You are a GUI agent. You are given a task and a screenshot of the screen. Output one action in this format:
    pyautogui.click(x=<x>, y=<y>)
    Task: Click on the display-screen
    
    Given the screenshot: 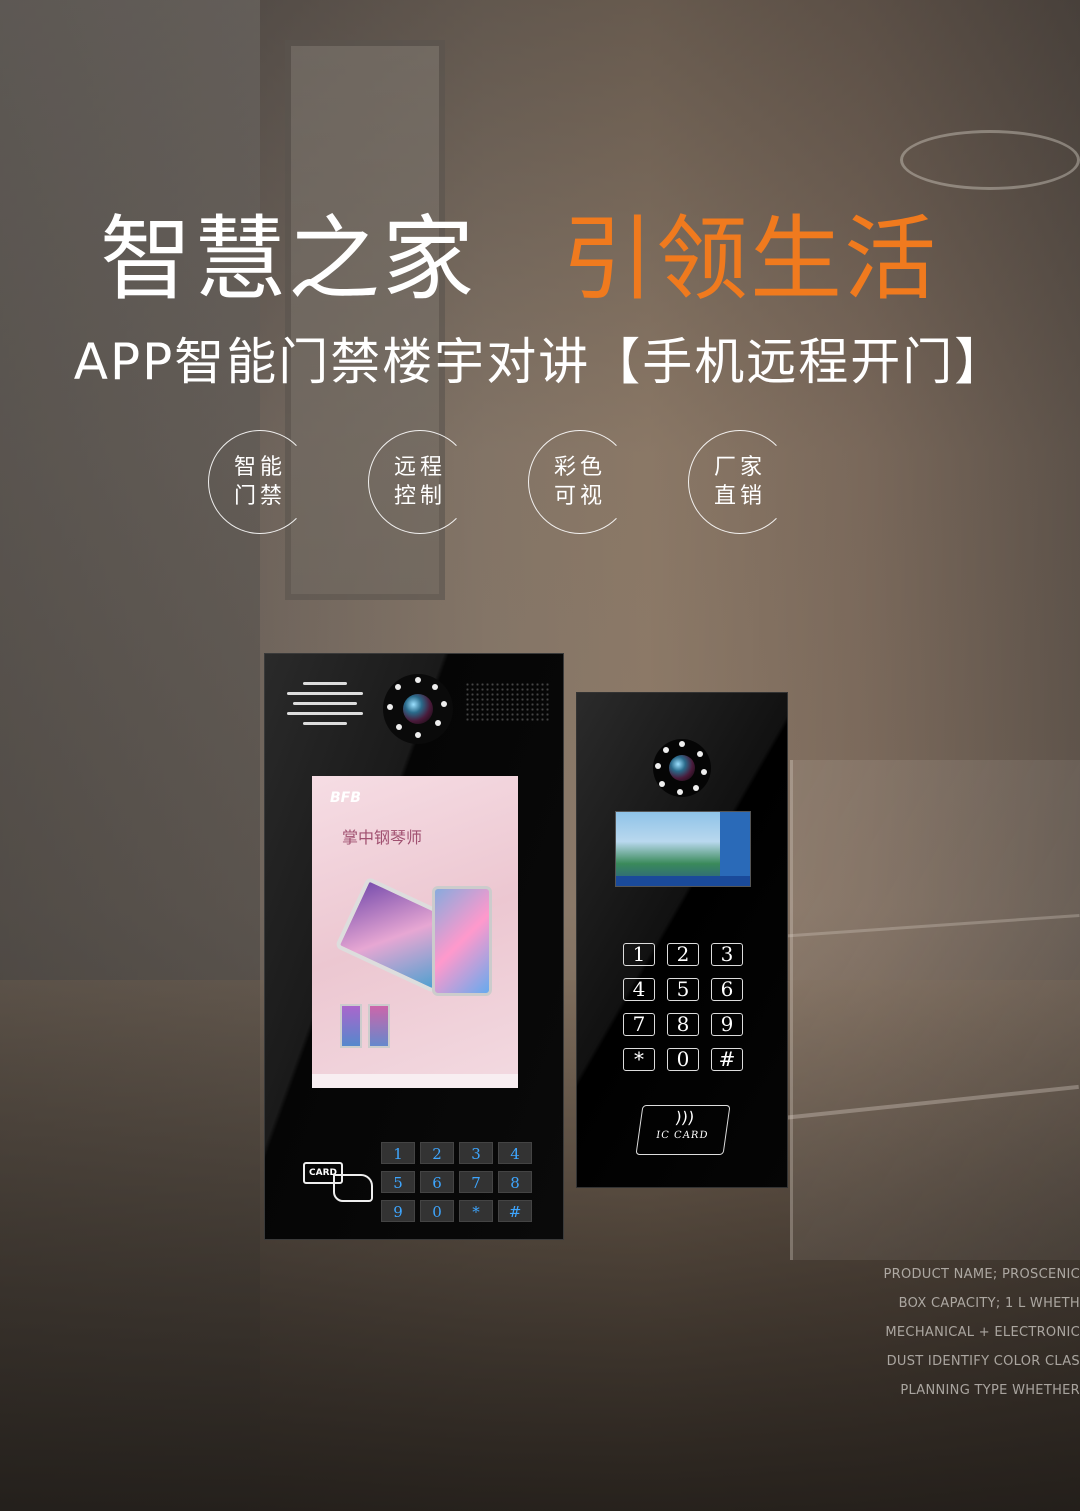 What is the action you would take?
    pyautogui.click(x=683, y=849)
    